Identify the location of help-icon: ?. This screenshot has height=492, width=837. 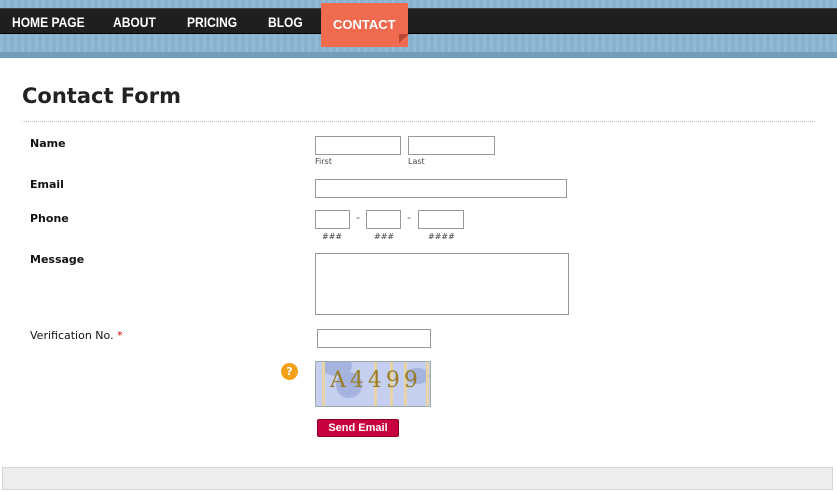
(289, 371).